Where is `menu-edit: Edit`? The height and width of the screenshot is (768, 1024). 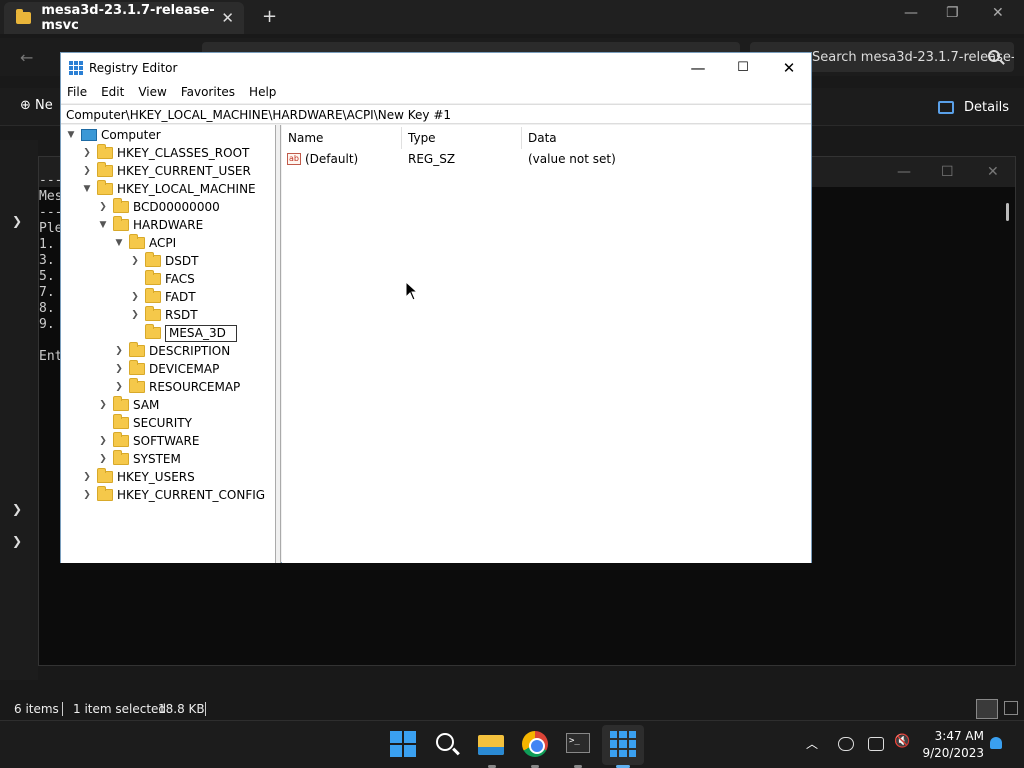 menu-edit: Edit is located at coordinates (115, 93).